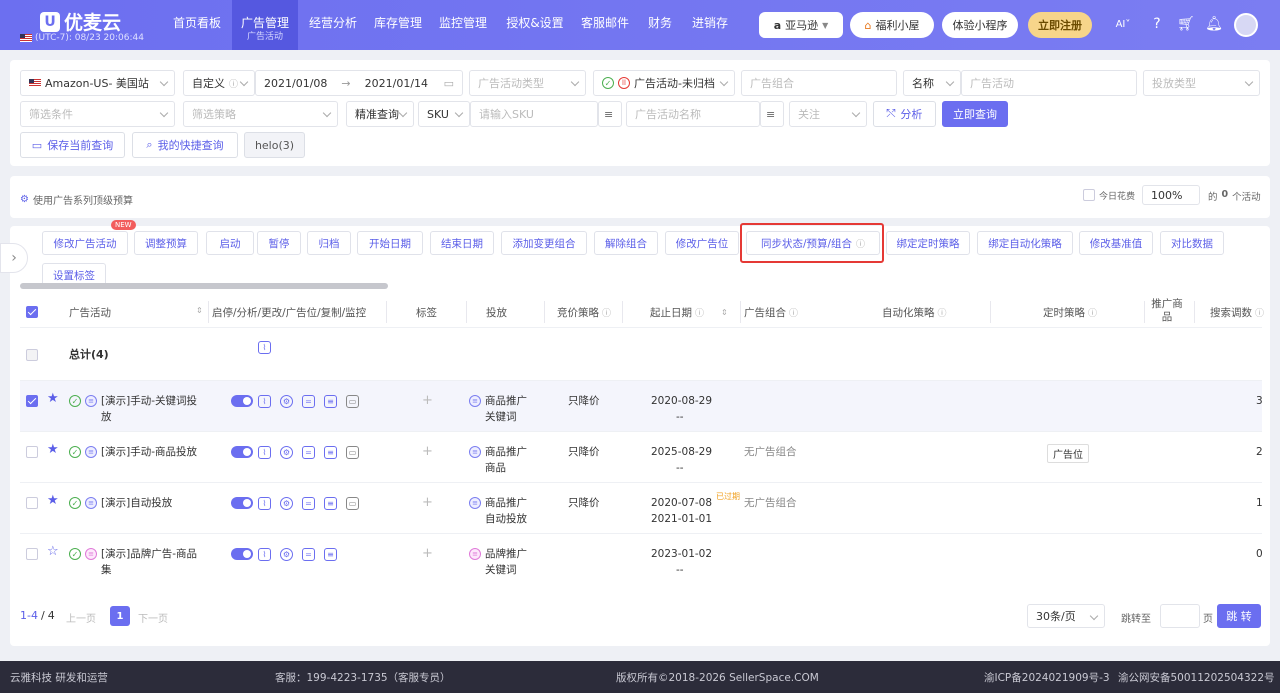 This screenshot has width=1280, height=693. Describe the element at coordinates (664, 83) in the screenshot. I see `campaign-status-select: ✓ ll 广告活动-未归档` at that location.